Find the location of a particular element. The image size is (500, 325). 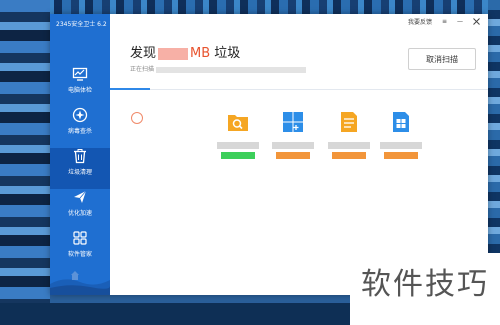

minimize-button: — is located at coordinates (460, 21).